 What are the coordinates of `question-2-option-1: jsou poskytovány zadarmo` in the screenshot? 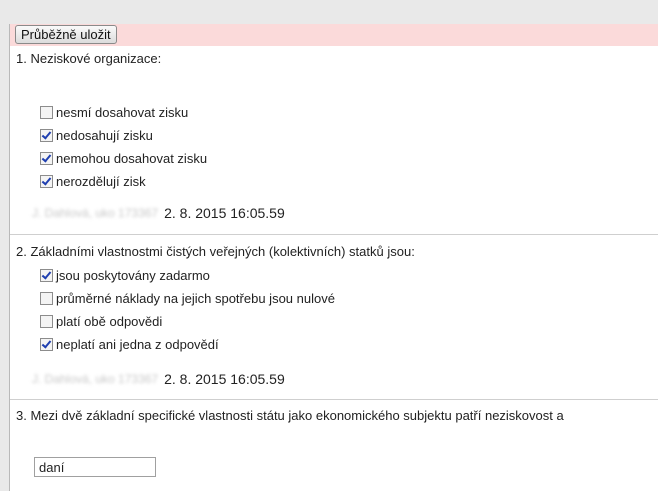 It's located at (125, 275).